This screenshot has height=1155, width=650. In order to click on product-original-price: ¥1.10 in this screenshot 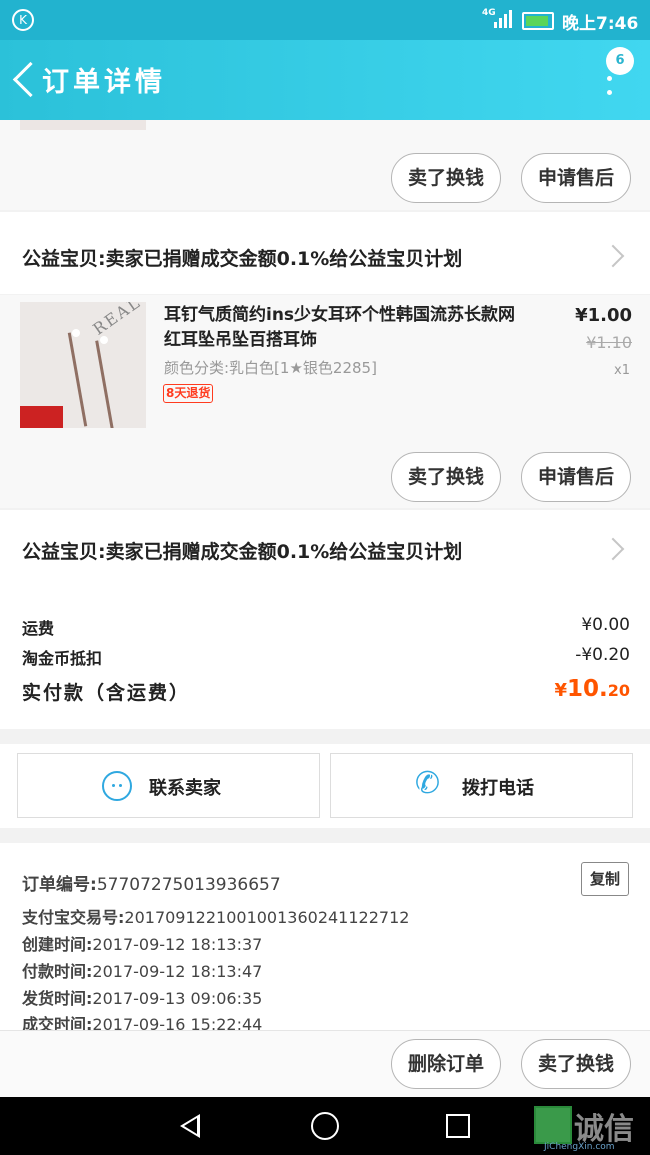, I will do `click(609, 342)`.